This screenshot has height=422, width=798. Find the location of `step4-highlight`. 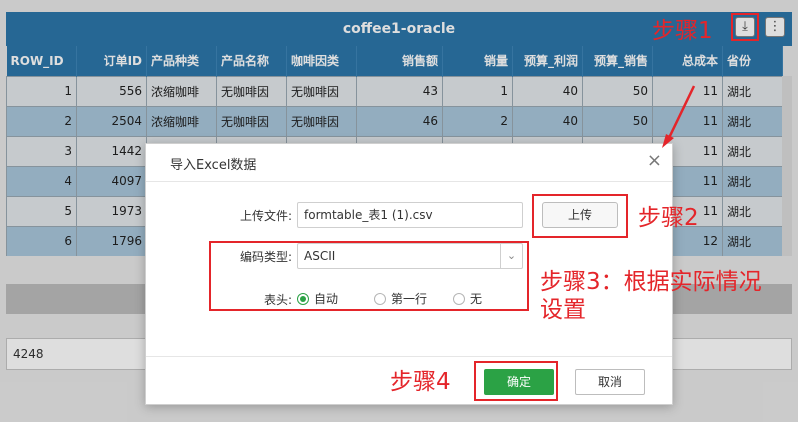

step4-highlight is located at coordinates (516, 381).